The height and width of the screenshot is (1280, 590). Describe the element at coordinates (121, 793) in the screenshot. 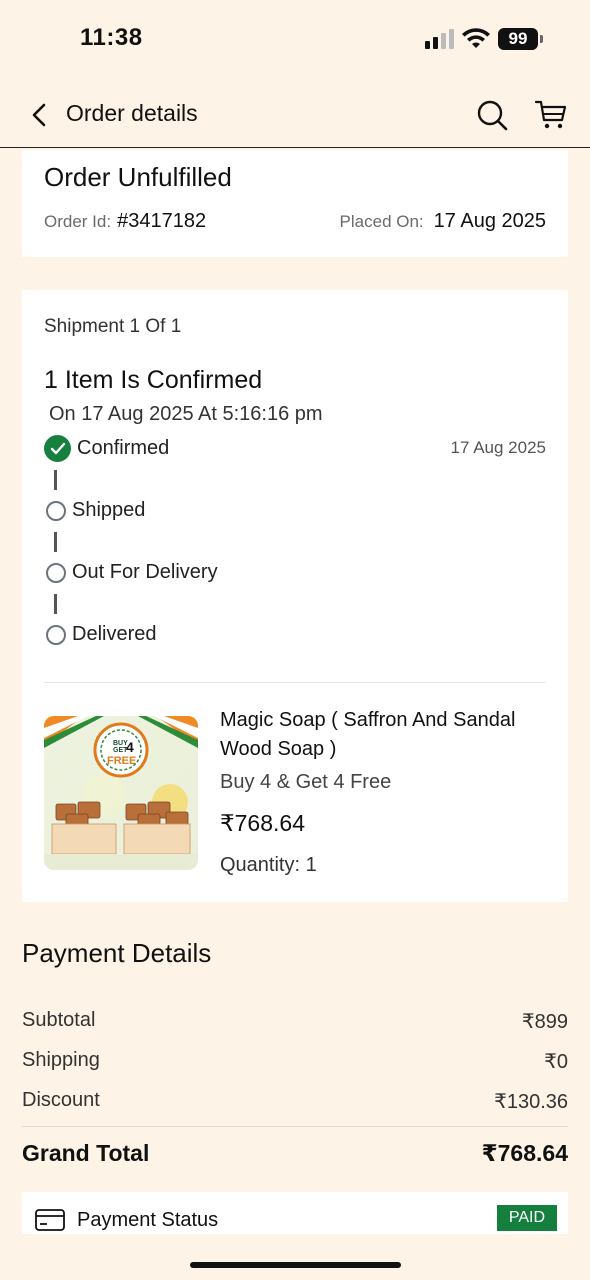

I see `product-image: BUY GET 4 FREE` at that location.